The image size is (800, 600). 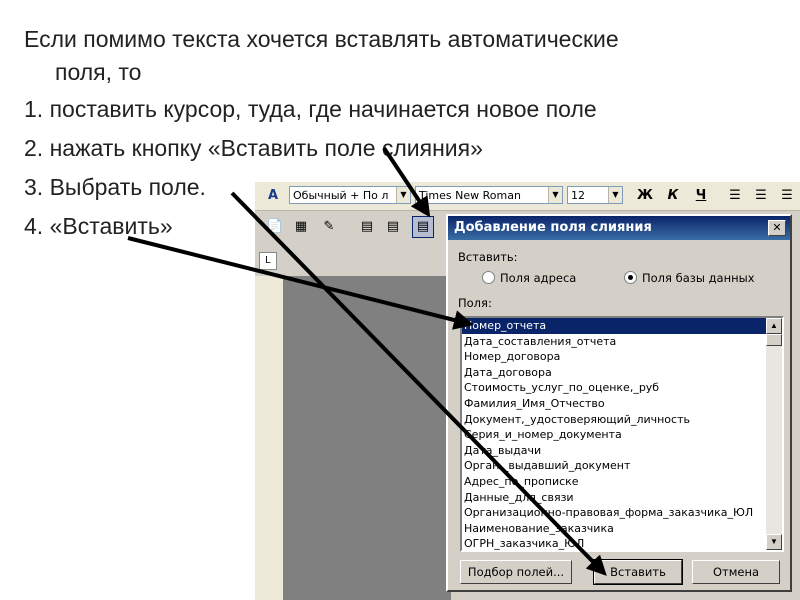 I want to click on list-item: Документ,_удостоверяющий_личность, so click(x=622, y=420).